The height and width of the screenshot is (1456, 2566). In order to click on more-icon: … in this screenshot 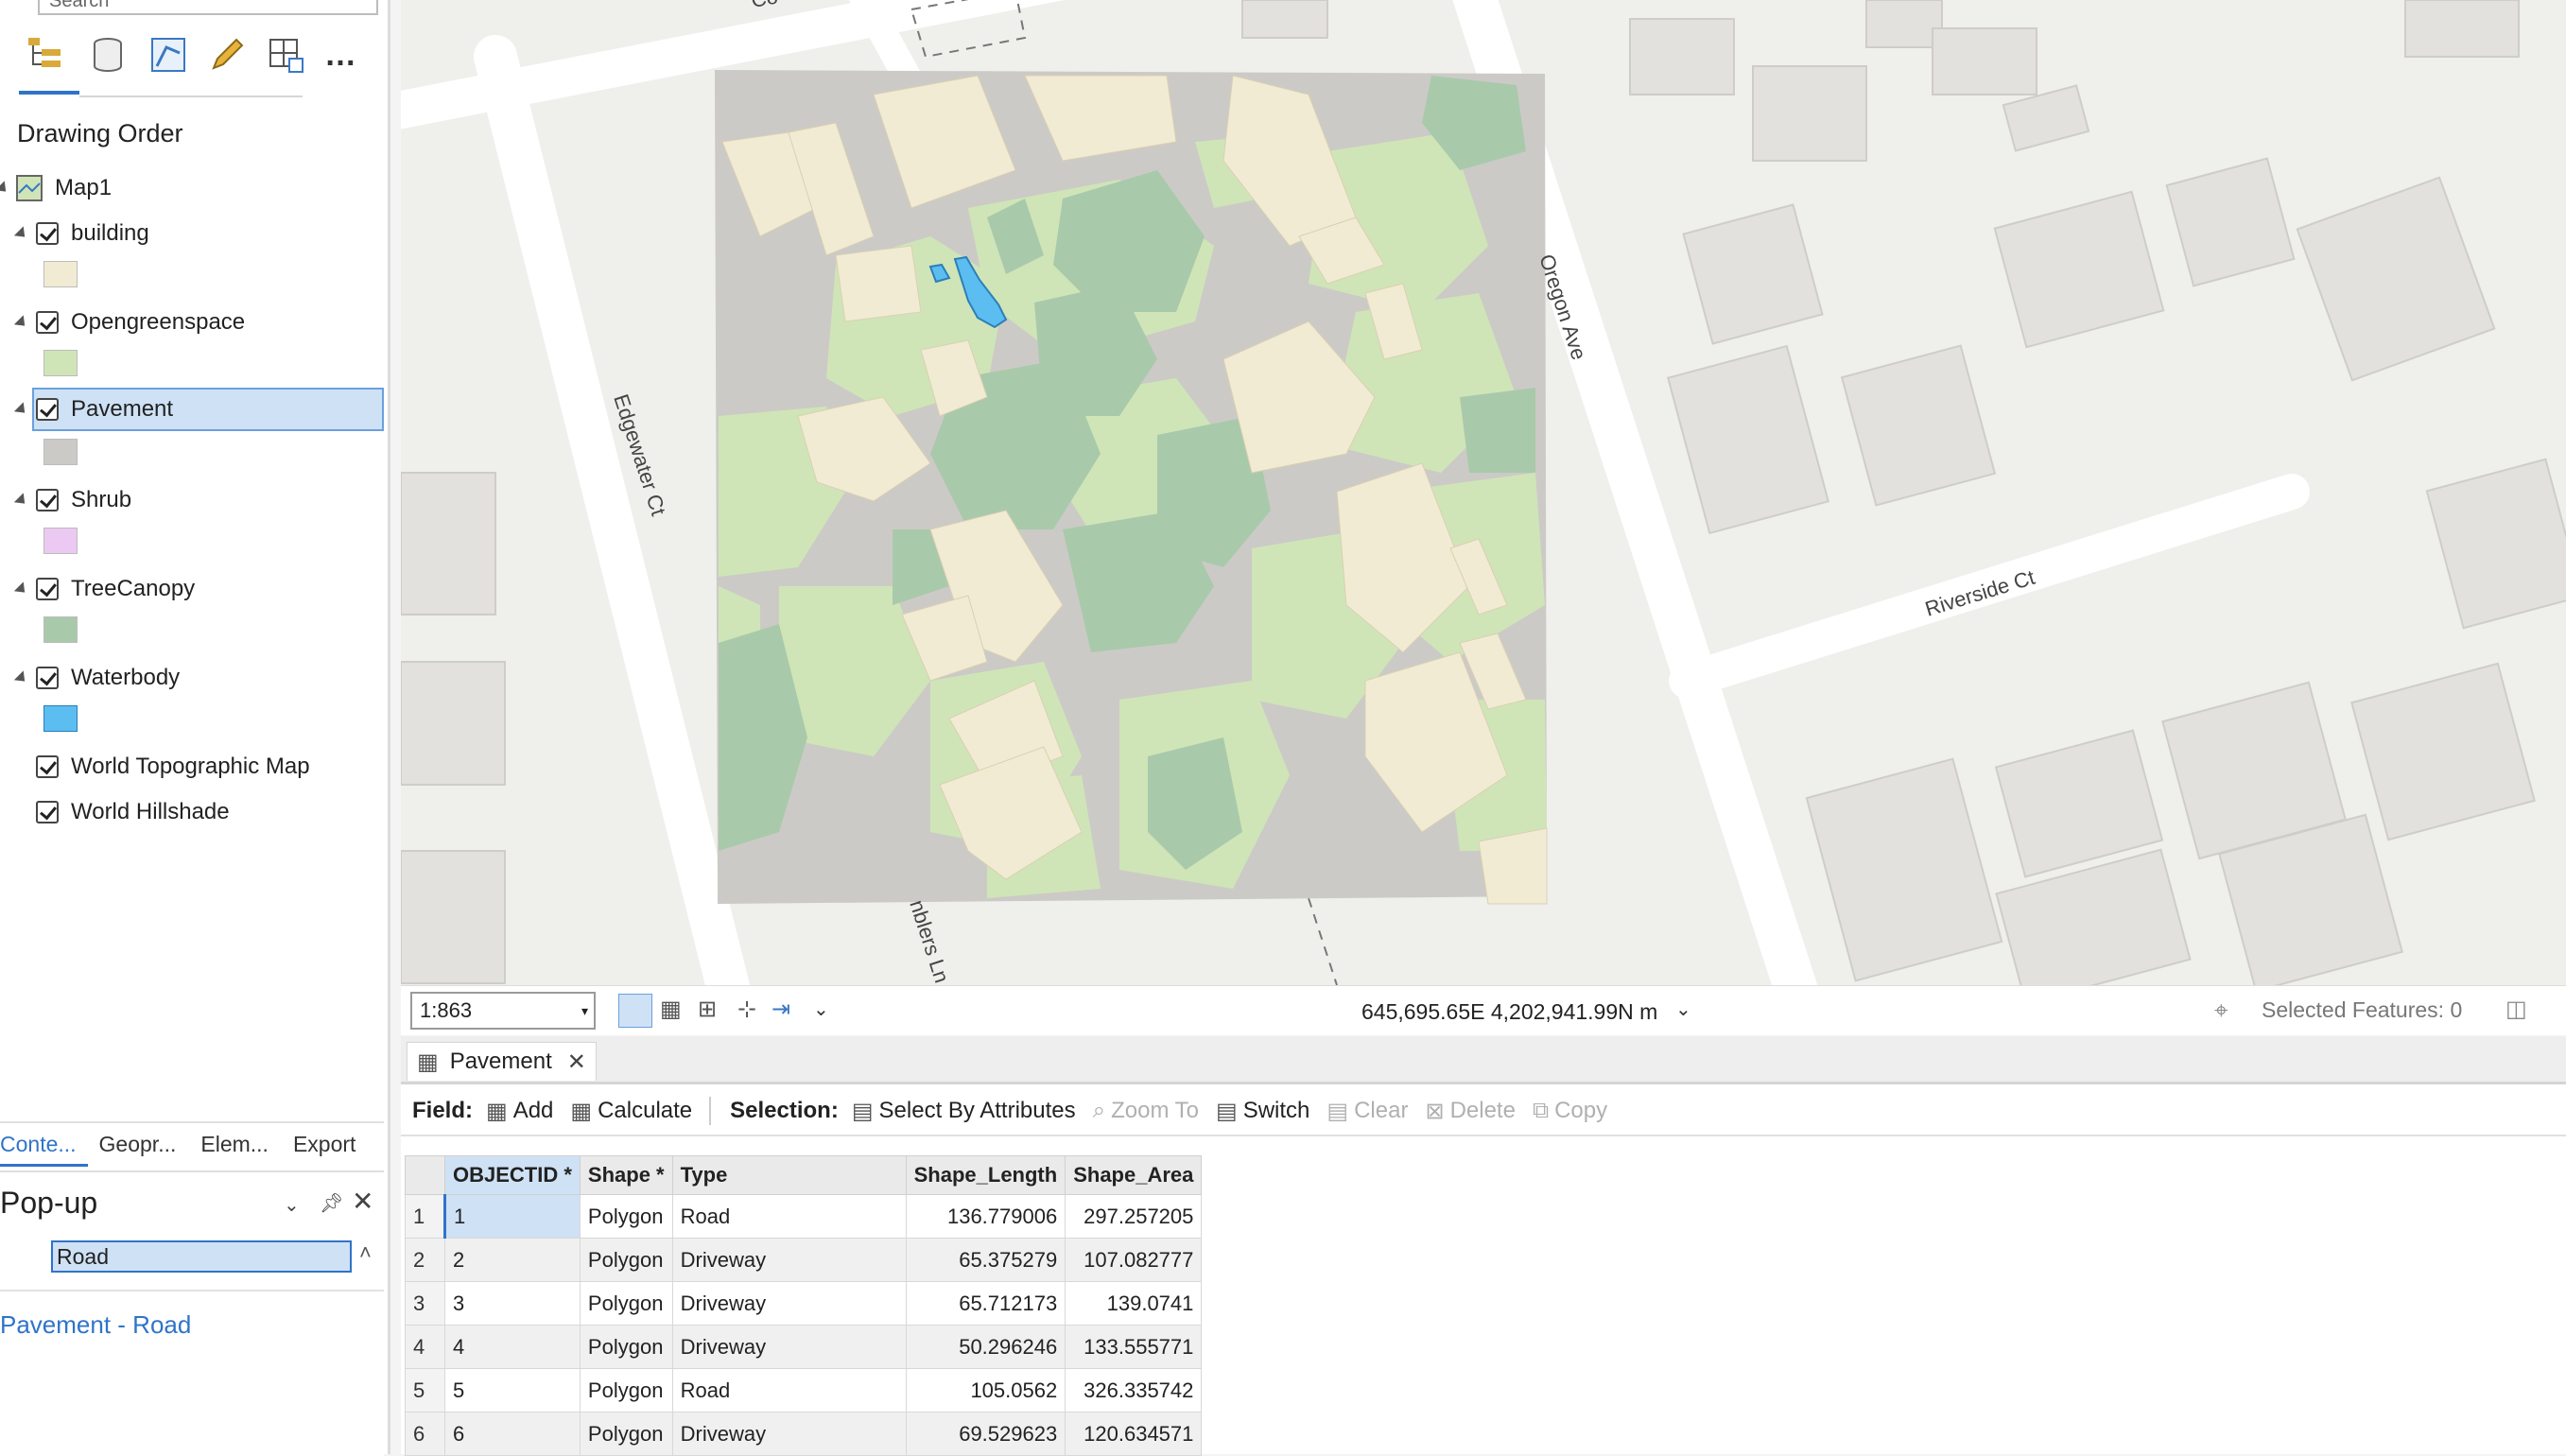, I will do `click(340, 55)`.